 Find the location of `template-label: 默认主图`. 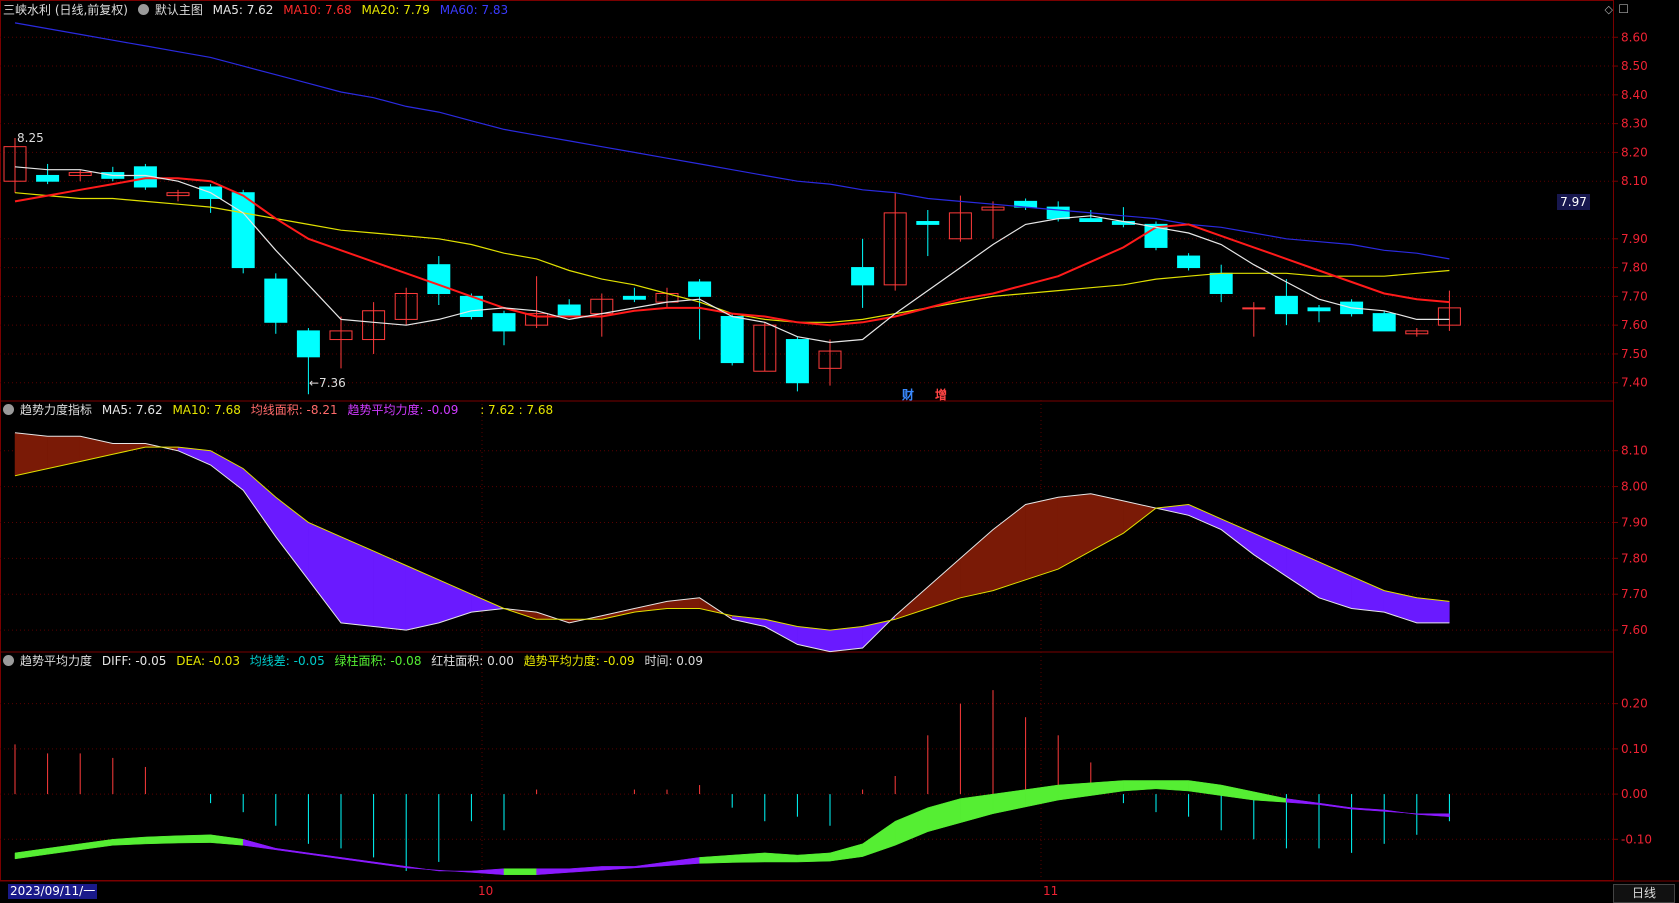

template-label: 默认主图 is located at coordinates (179, 10).